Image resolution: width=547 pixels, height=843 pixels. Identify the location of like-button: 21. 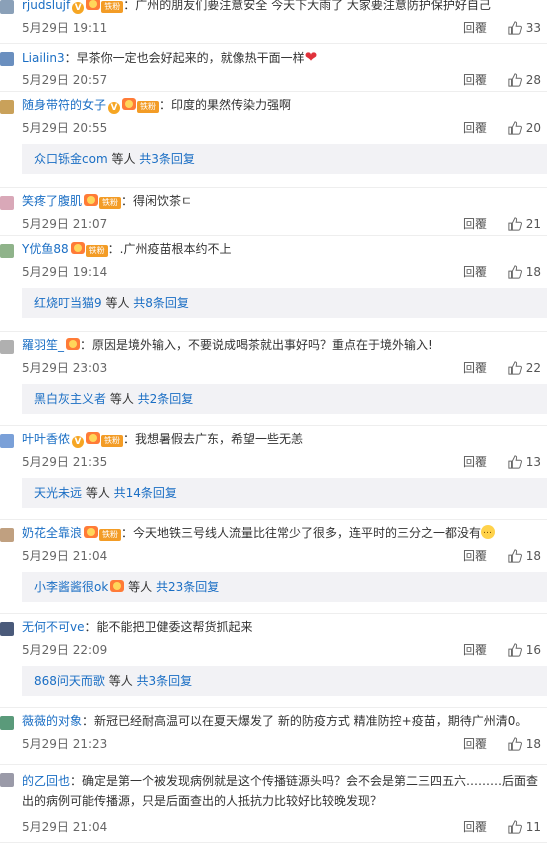
(524, 224).